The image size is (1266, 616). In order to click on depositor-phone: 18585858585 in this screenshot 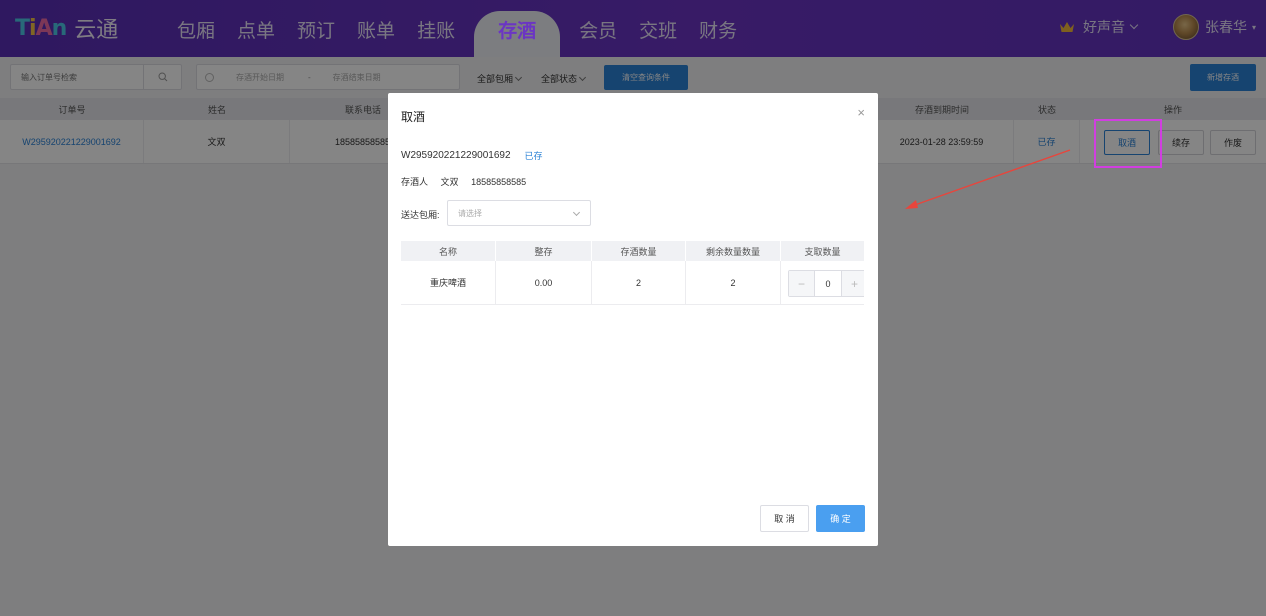, I will do `click(499, 182)`.